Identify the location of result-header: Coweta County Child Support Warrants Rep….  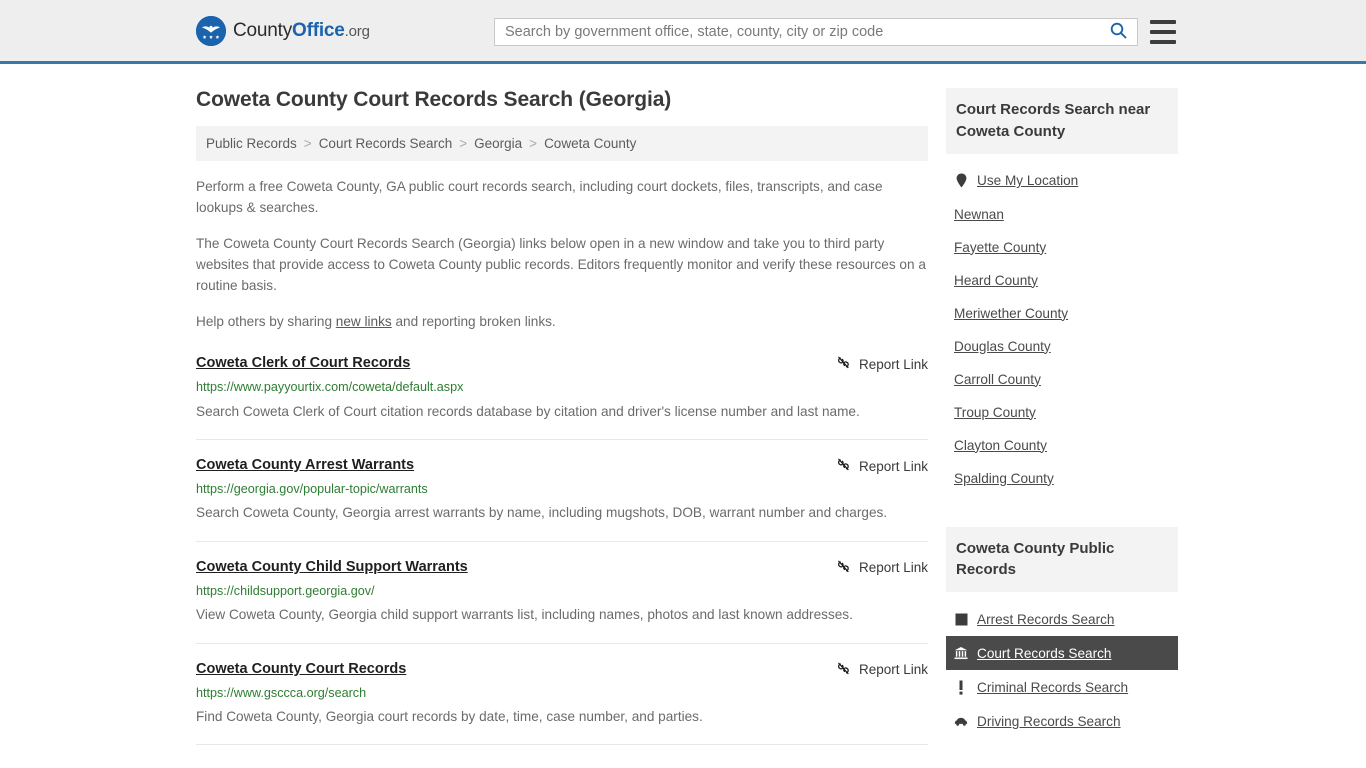
(562, 567).